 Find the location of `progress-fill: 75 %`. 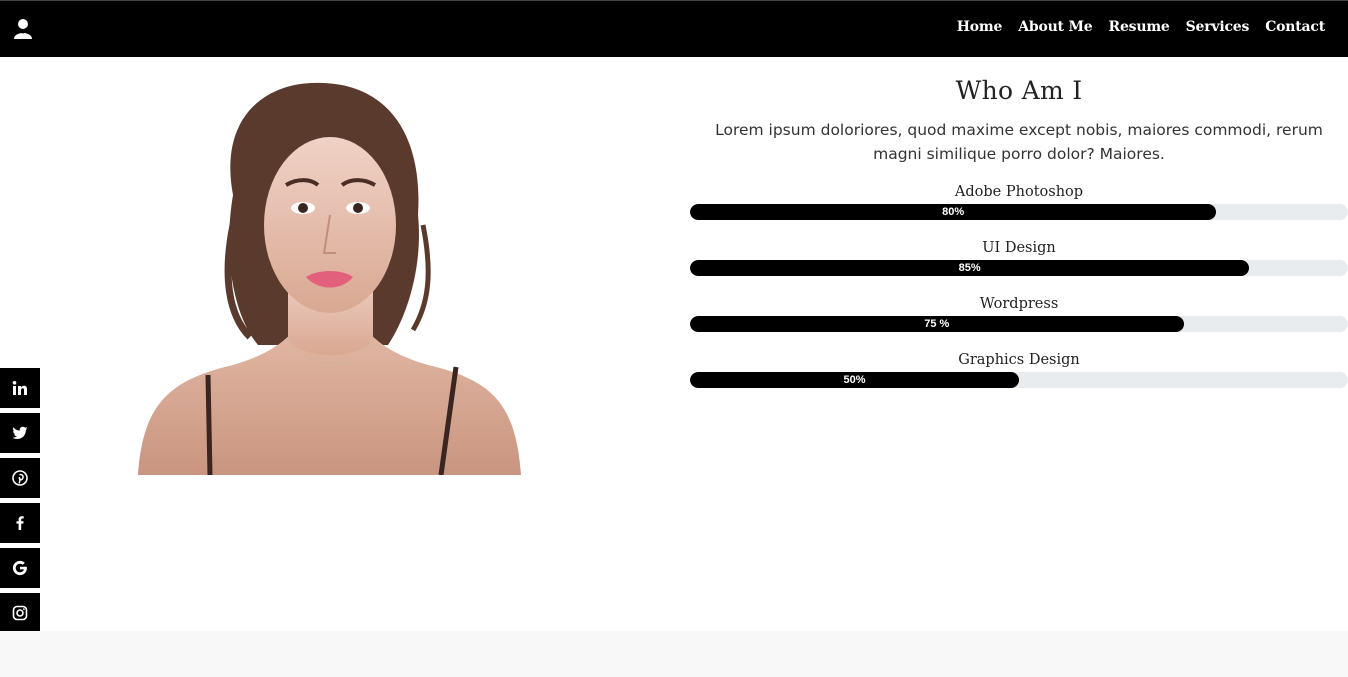

progress-fill: 75 % is located at coordinates (937, 324).